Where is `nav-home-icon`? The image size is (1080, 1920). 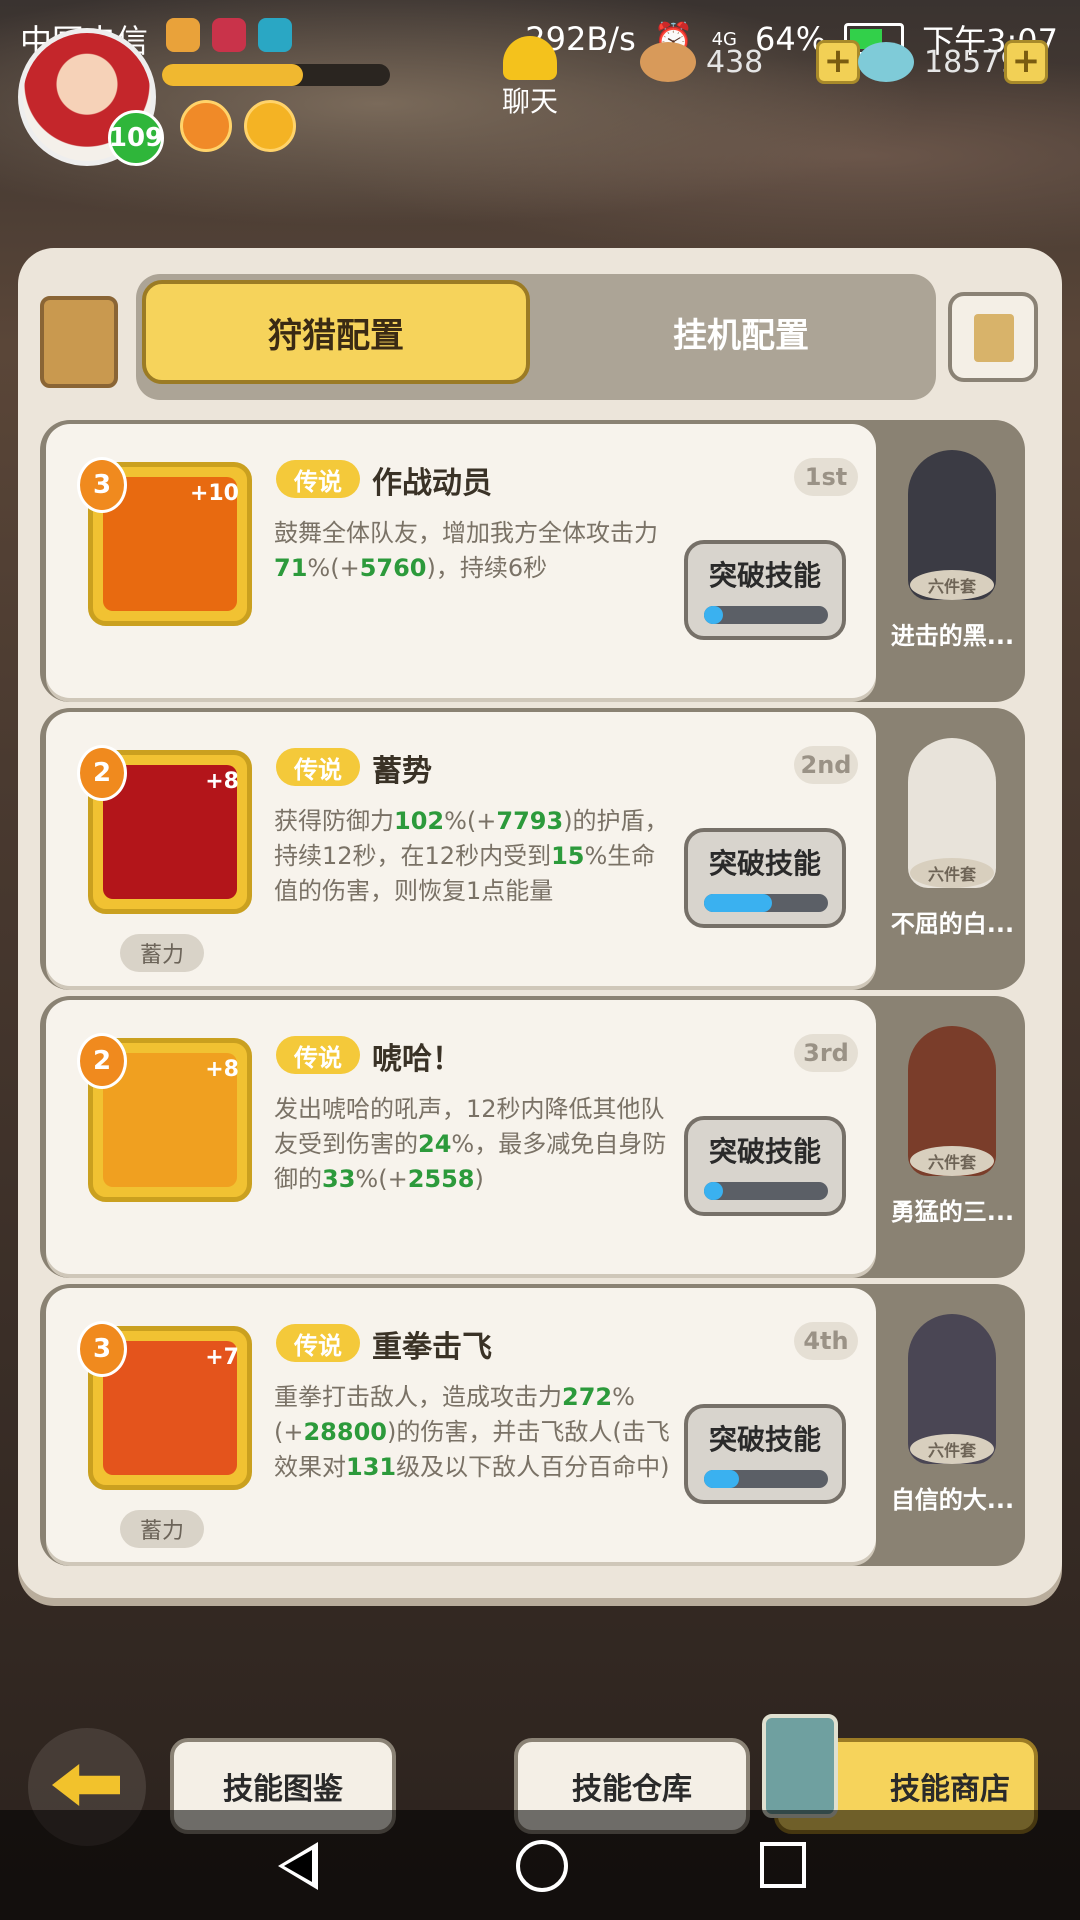
nav-home-icon is located at coordinates (542, 1866).